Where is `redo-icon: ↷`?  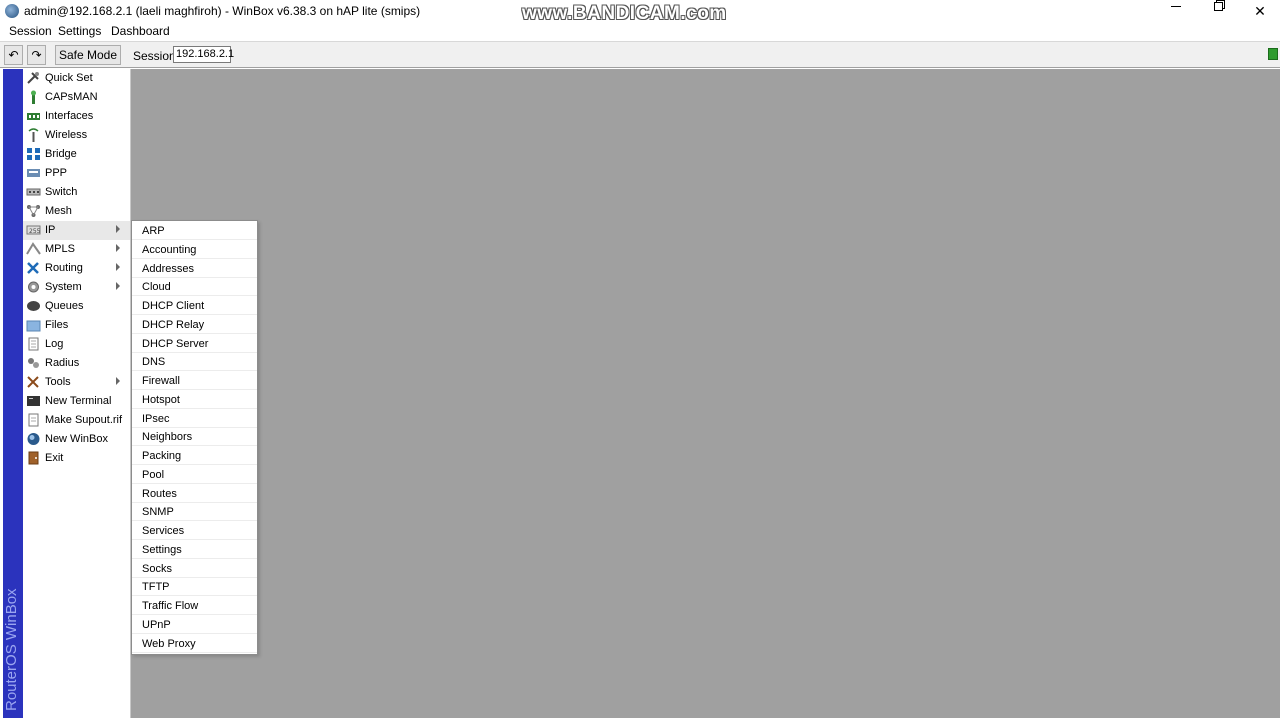 redo-icon: ↷ is located at coordinates (36, 55).